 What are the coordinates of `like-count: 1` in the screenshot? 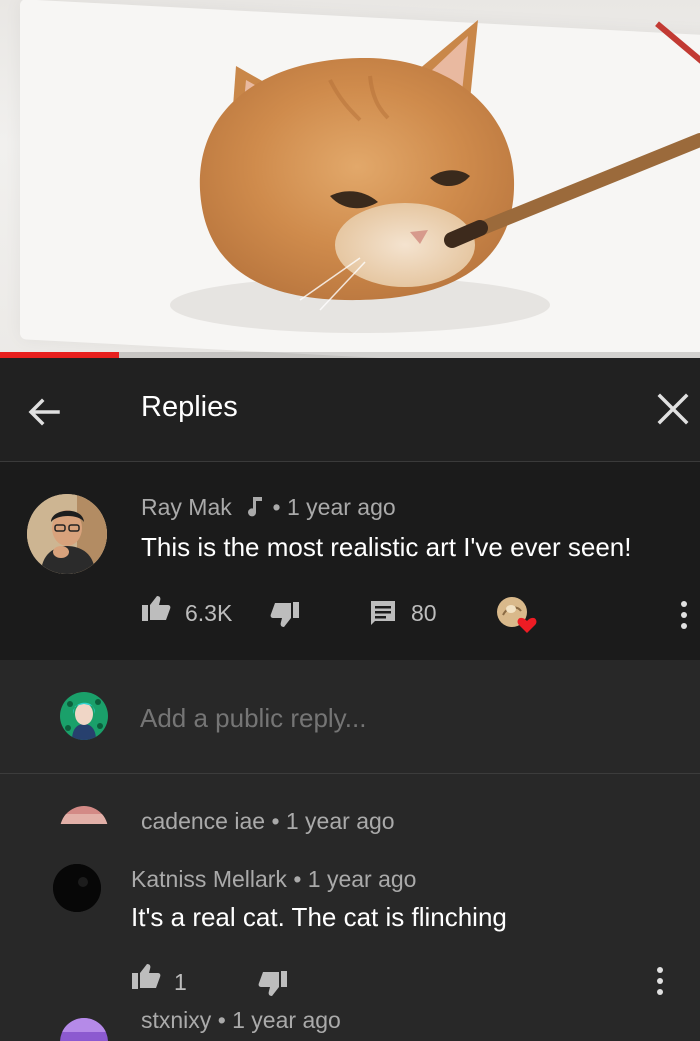 It's located at (180, 982).